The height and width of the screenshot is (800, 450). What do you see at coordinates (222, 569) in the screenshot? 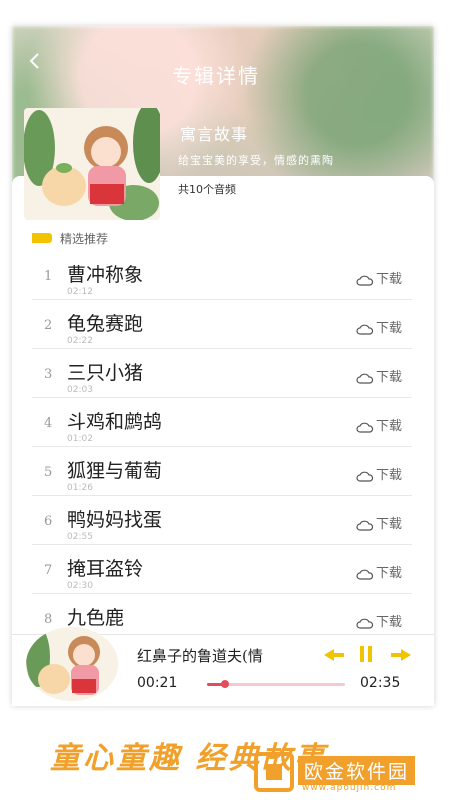
I see `track-row: 7 掩耳盗铃 02:30 下载` at bounding box center [222, 569].